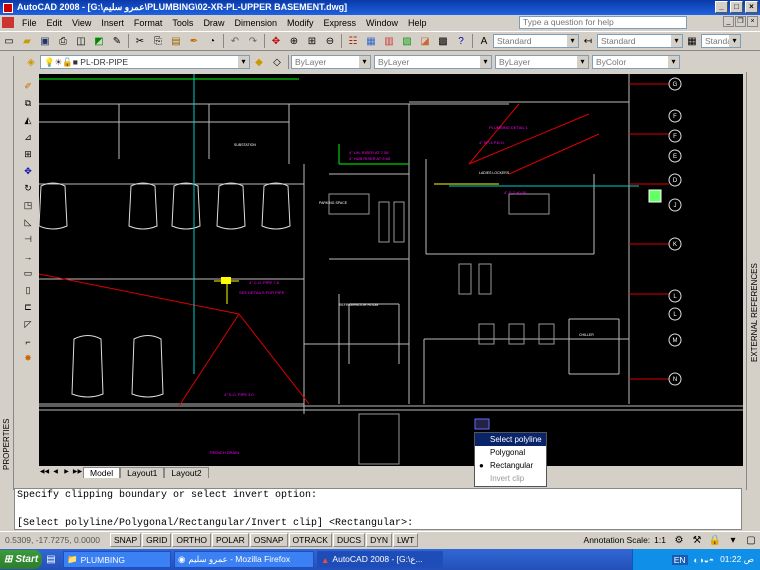 Image resolution: width=760 pixels, height=570 pixels. Describe the element at coordinates (740, 21) in the screenshot. I see `doc-restore-button: ❐` at that location.